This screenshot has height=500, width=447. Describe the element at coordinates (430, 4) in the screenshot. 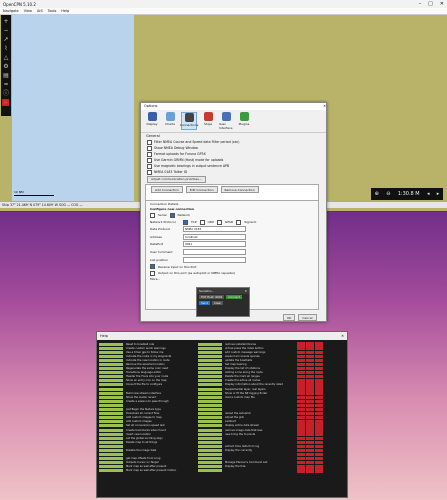

I see `maximize-icon: □` at that location.